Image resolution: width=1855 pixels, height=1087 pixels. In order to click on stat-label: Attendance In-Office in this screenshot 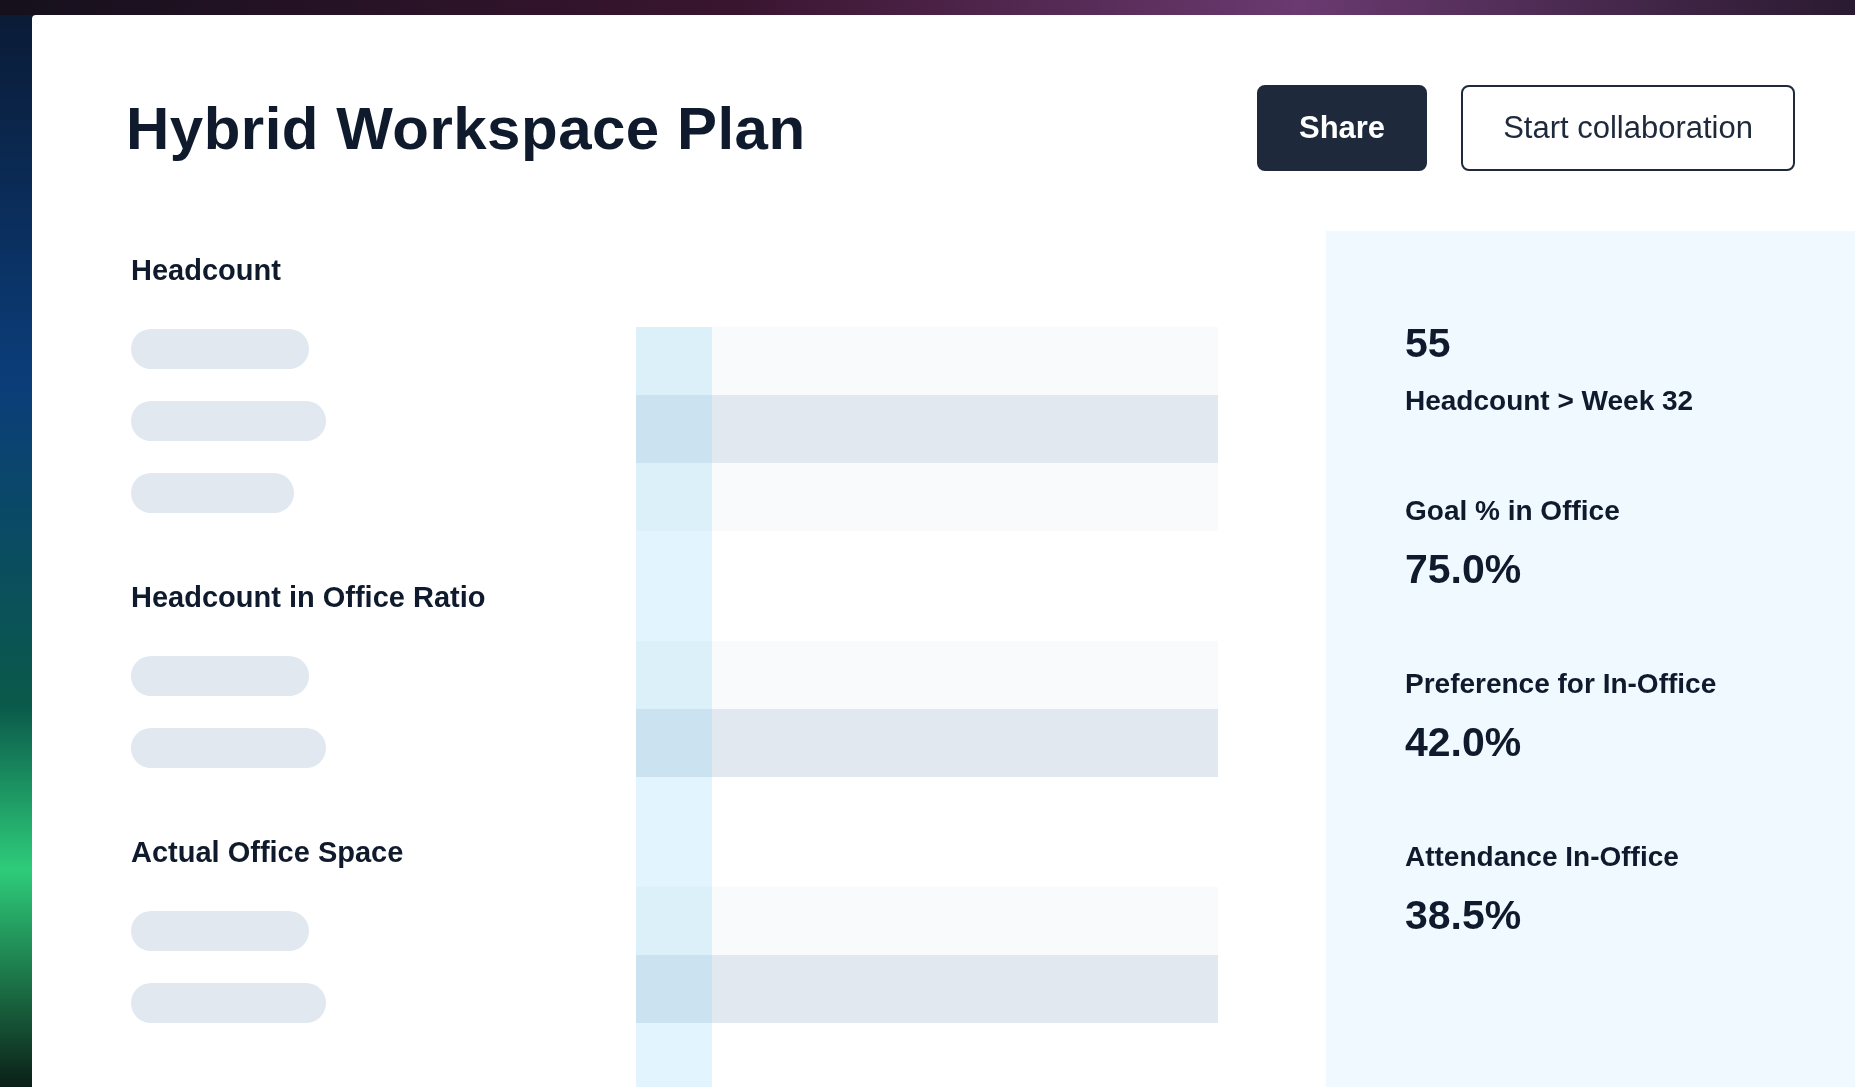, I will do `click(1542, 857)`.